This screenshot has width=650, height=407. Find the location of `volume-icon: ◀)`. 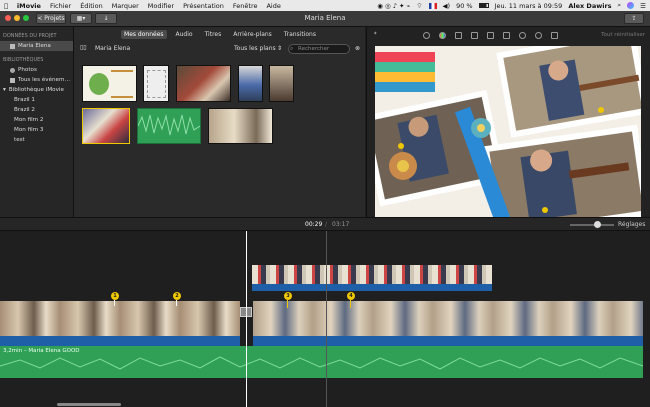

volume-icon: ◀) is located at coordinates (447, 6).